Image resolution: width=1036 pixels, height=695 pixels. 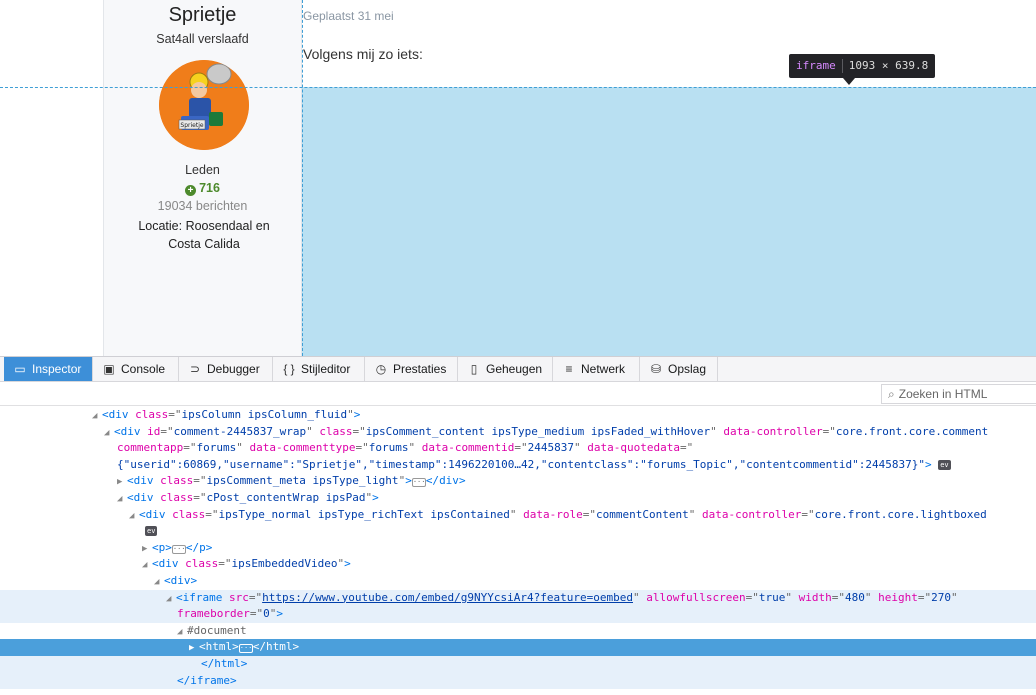 I want to click on tab-storage: ⛁ Opslag, so click(x=679, y=369).